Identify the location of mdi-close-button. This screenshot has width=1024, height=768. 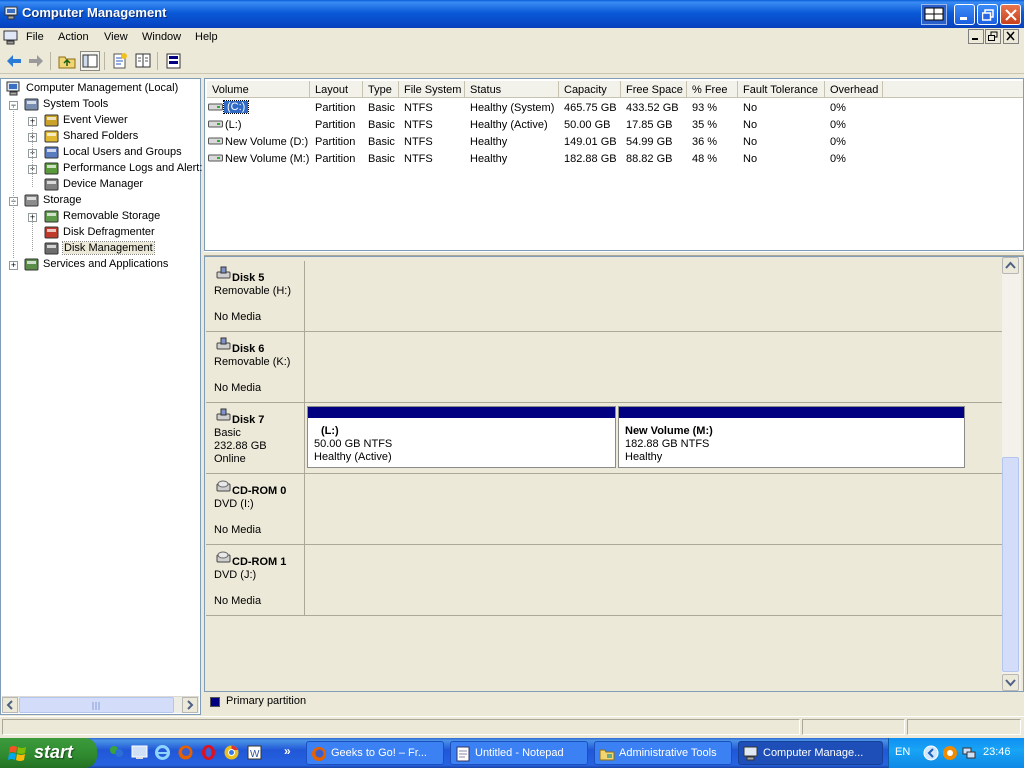
(1011, 36).